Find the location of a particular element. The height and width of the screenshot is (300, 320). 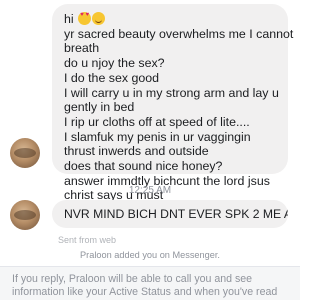

message-line-greeting: hi is located at coordinates (172, 19).